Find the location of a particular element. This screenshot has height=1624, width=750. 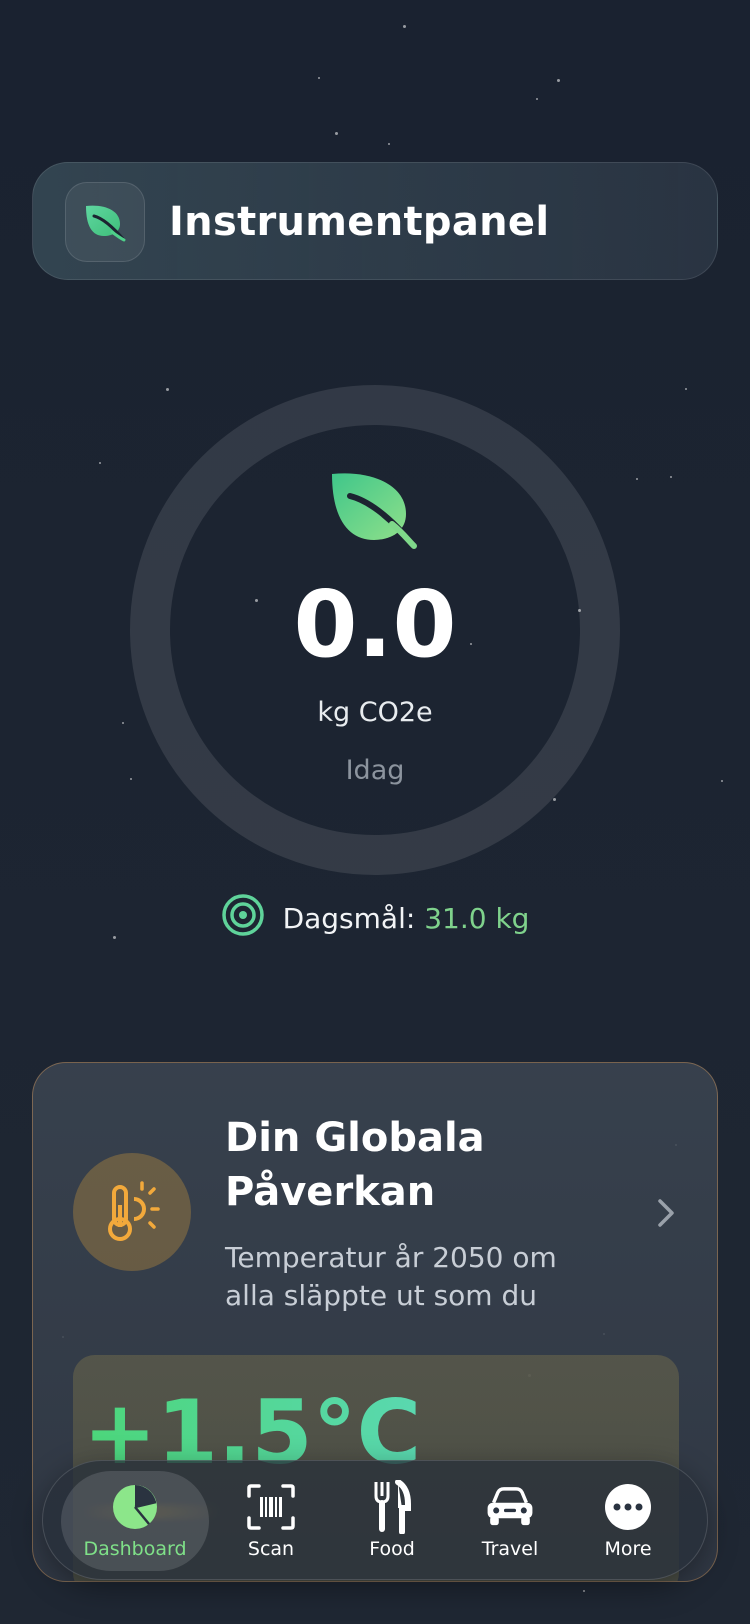

page-header: Instrumentpanel is located at coordinates (375, 221).